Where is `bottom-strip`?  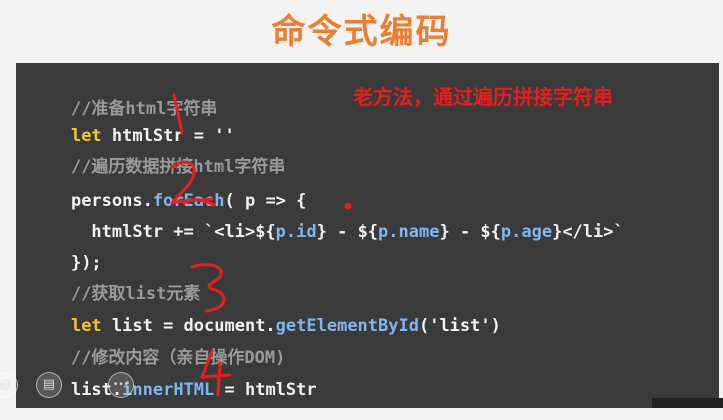
bottom-strip is located at coordinates (687, 403).